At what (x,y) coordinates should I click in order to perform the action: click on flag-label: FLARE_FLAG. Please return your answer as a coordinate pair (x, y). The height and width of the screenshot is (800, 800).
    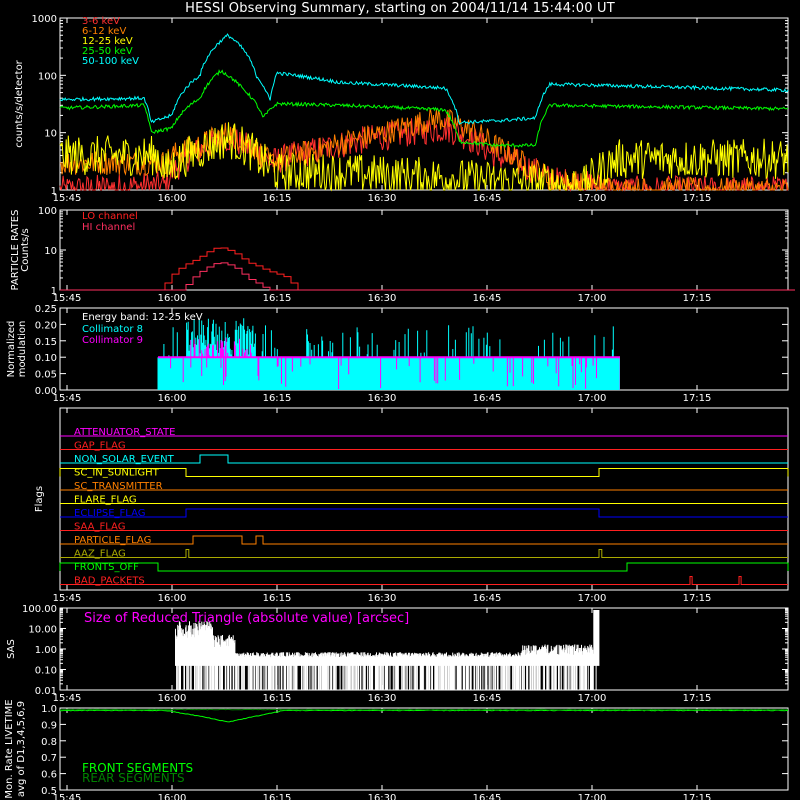
    Looking at the image, I should click on (105, 500).